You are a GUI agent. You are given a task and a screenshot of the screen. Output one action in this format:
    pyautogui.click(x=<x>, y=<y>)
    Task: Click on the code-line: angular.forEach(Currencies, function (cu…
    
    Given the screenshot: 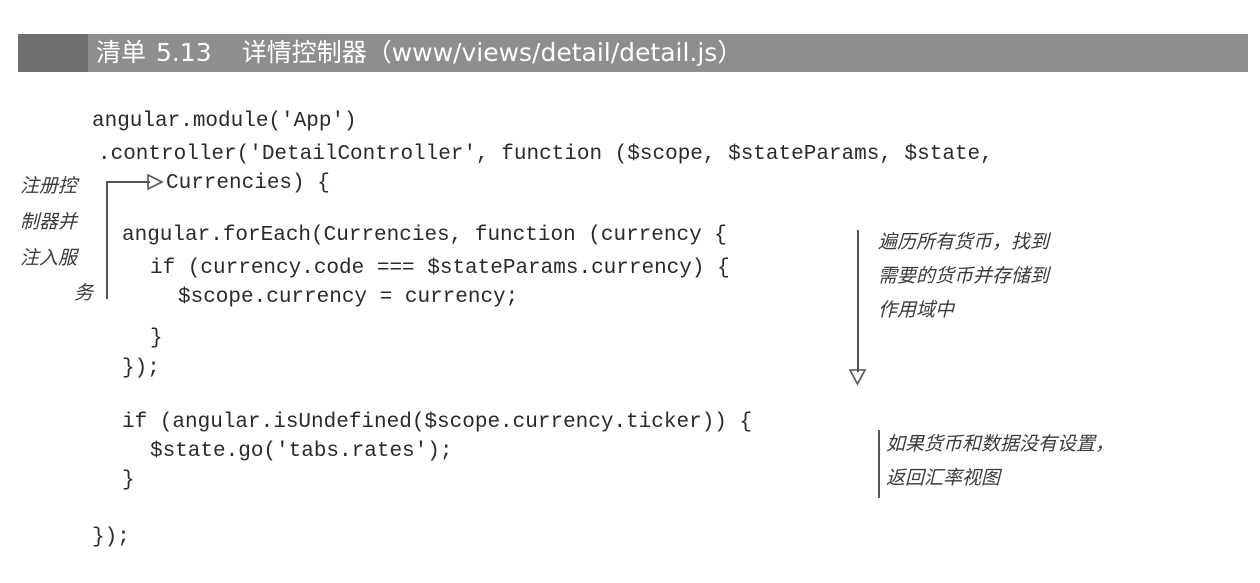 What is the action you would take?
    pyautogui.click(x=424, y=235)
    